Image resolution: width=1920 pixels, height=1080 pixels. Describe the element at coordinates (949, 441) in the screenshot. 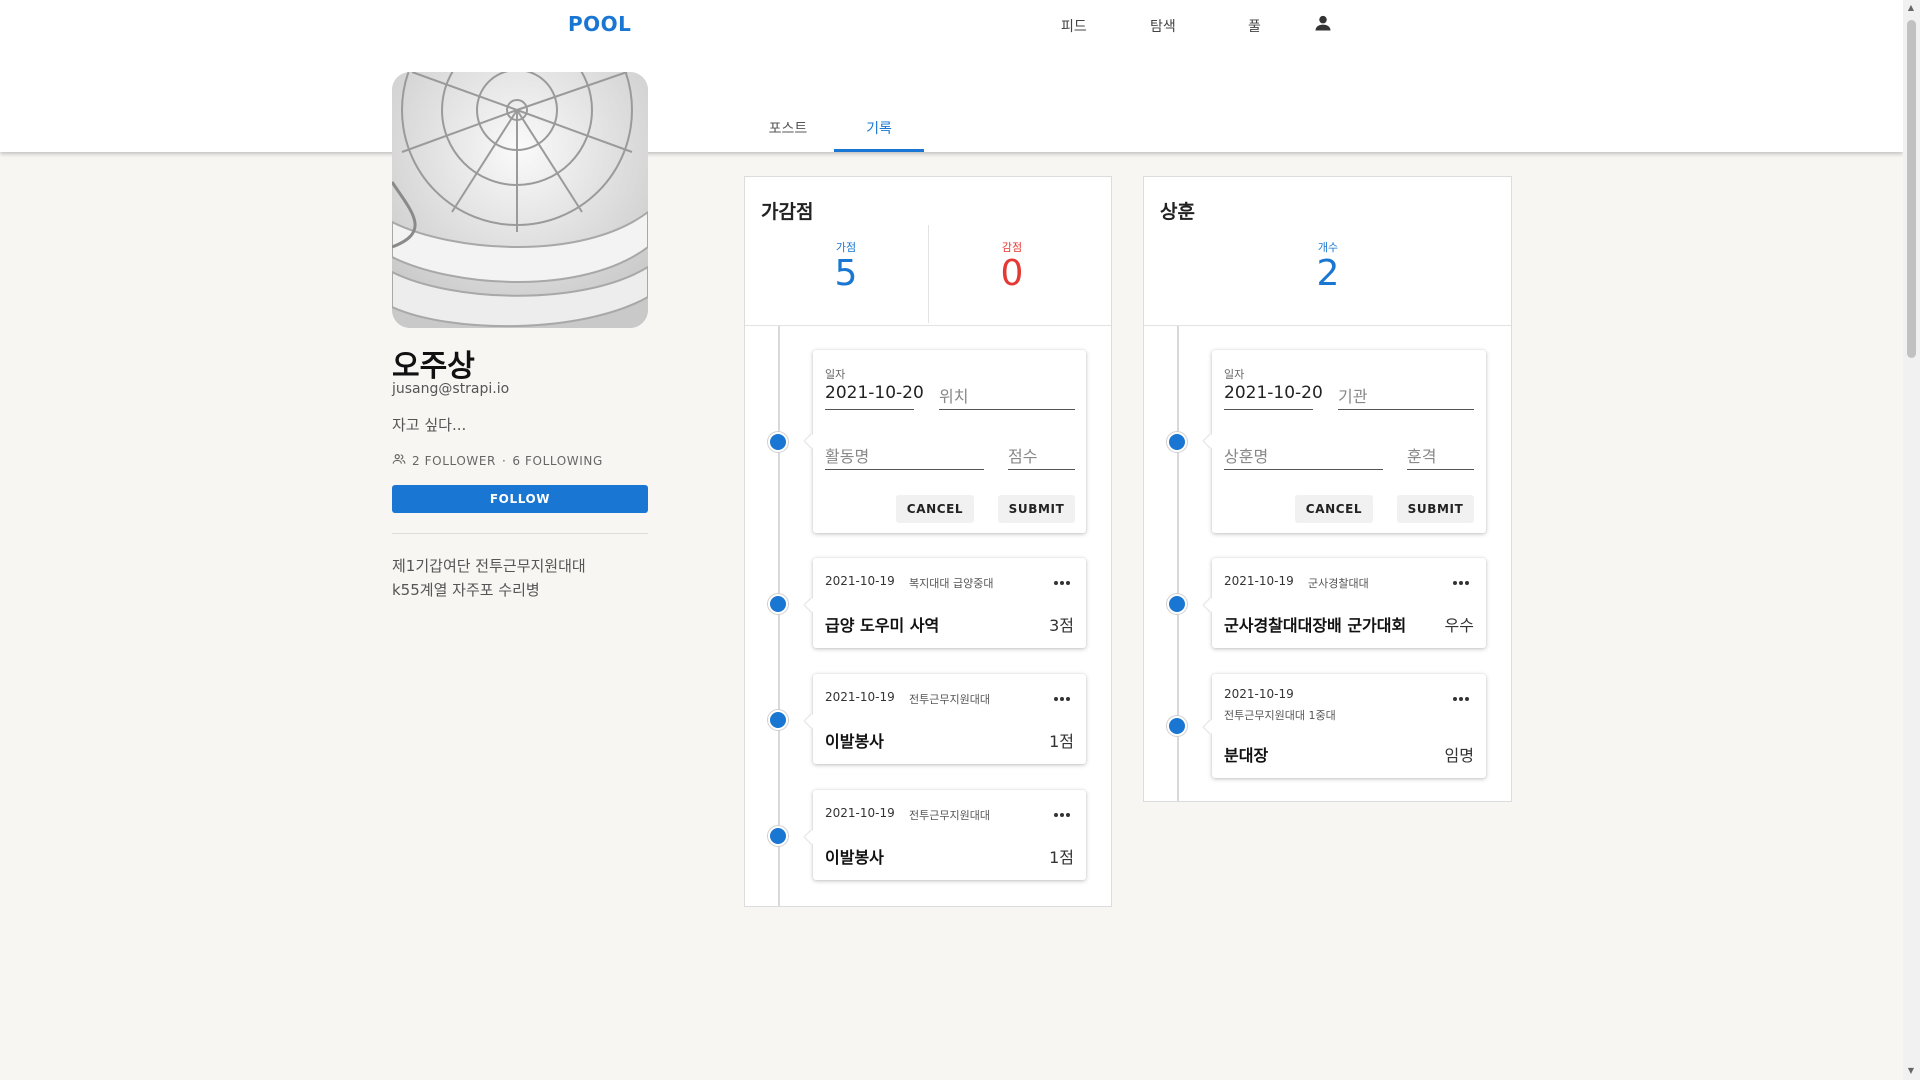

I see `points-form-card: 일자 2021-10-20 위치 활동명 점수 CANCEL SUBMIT` at that location.